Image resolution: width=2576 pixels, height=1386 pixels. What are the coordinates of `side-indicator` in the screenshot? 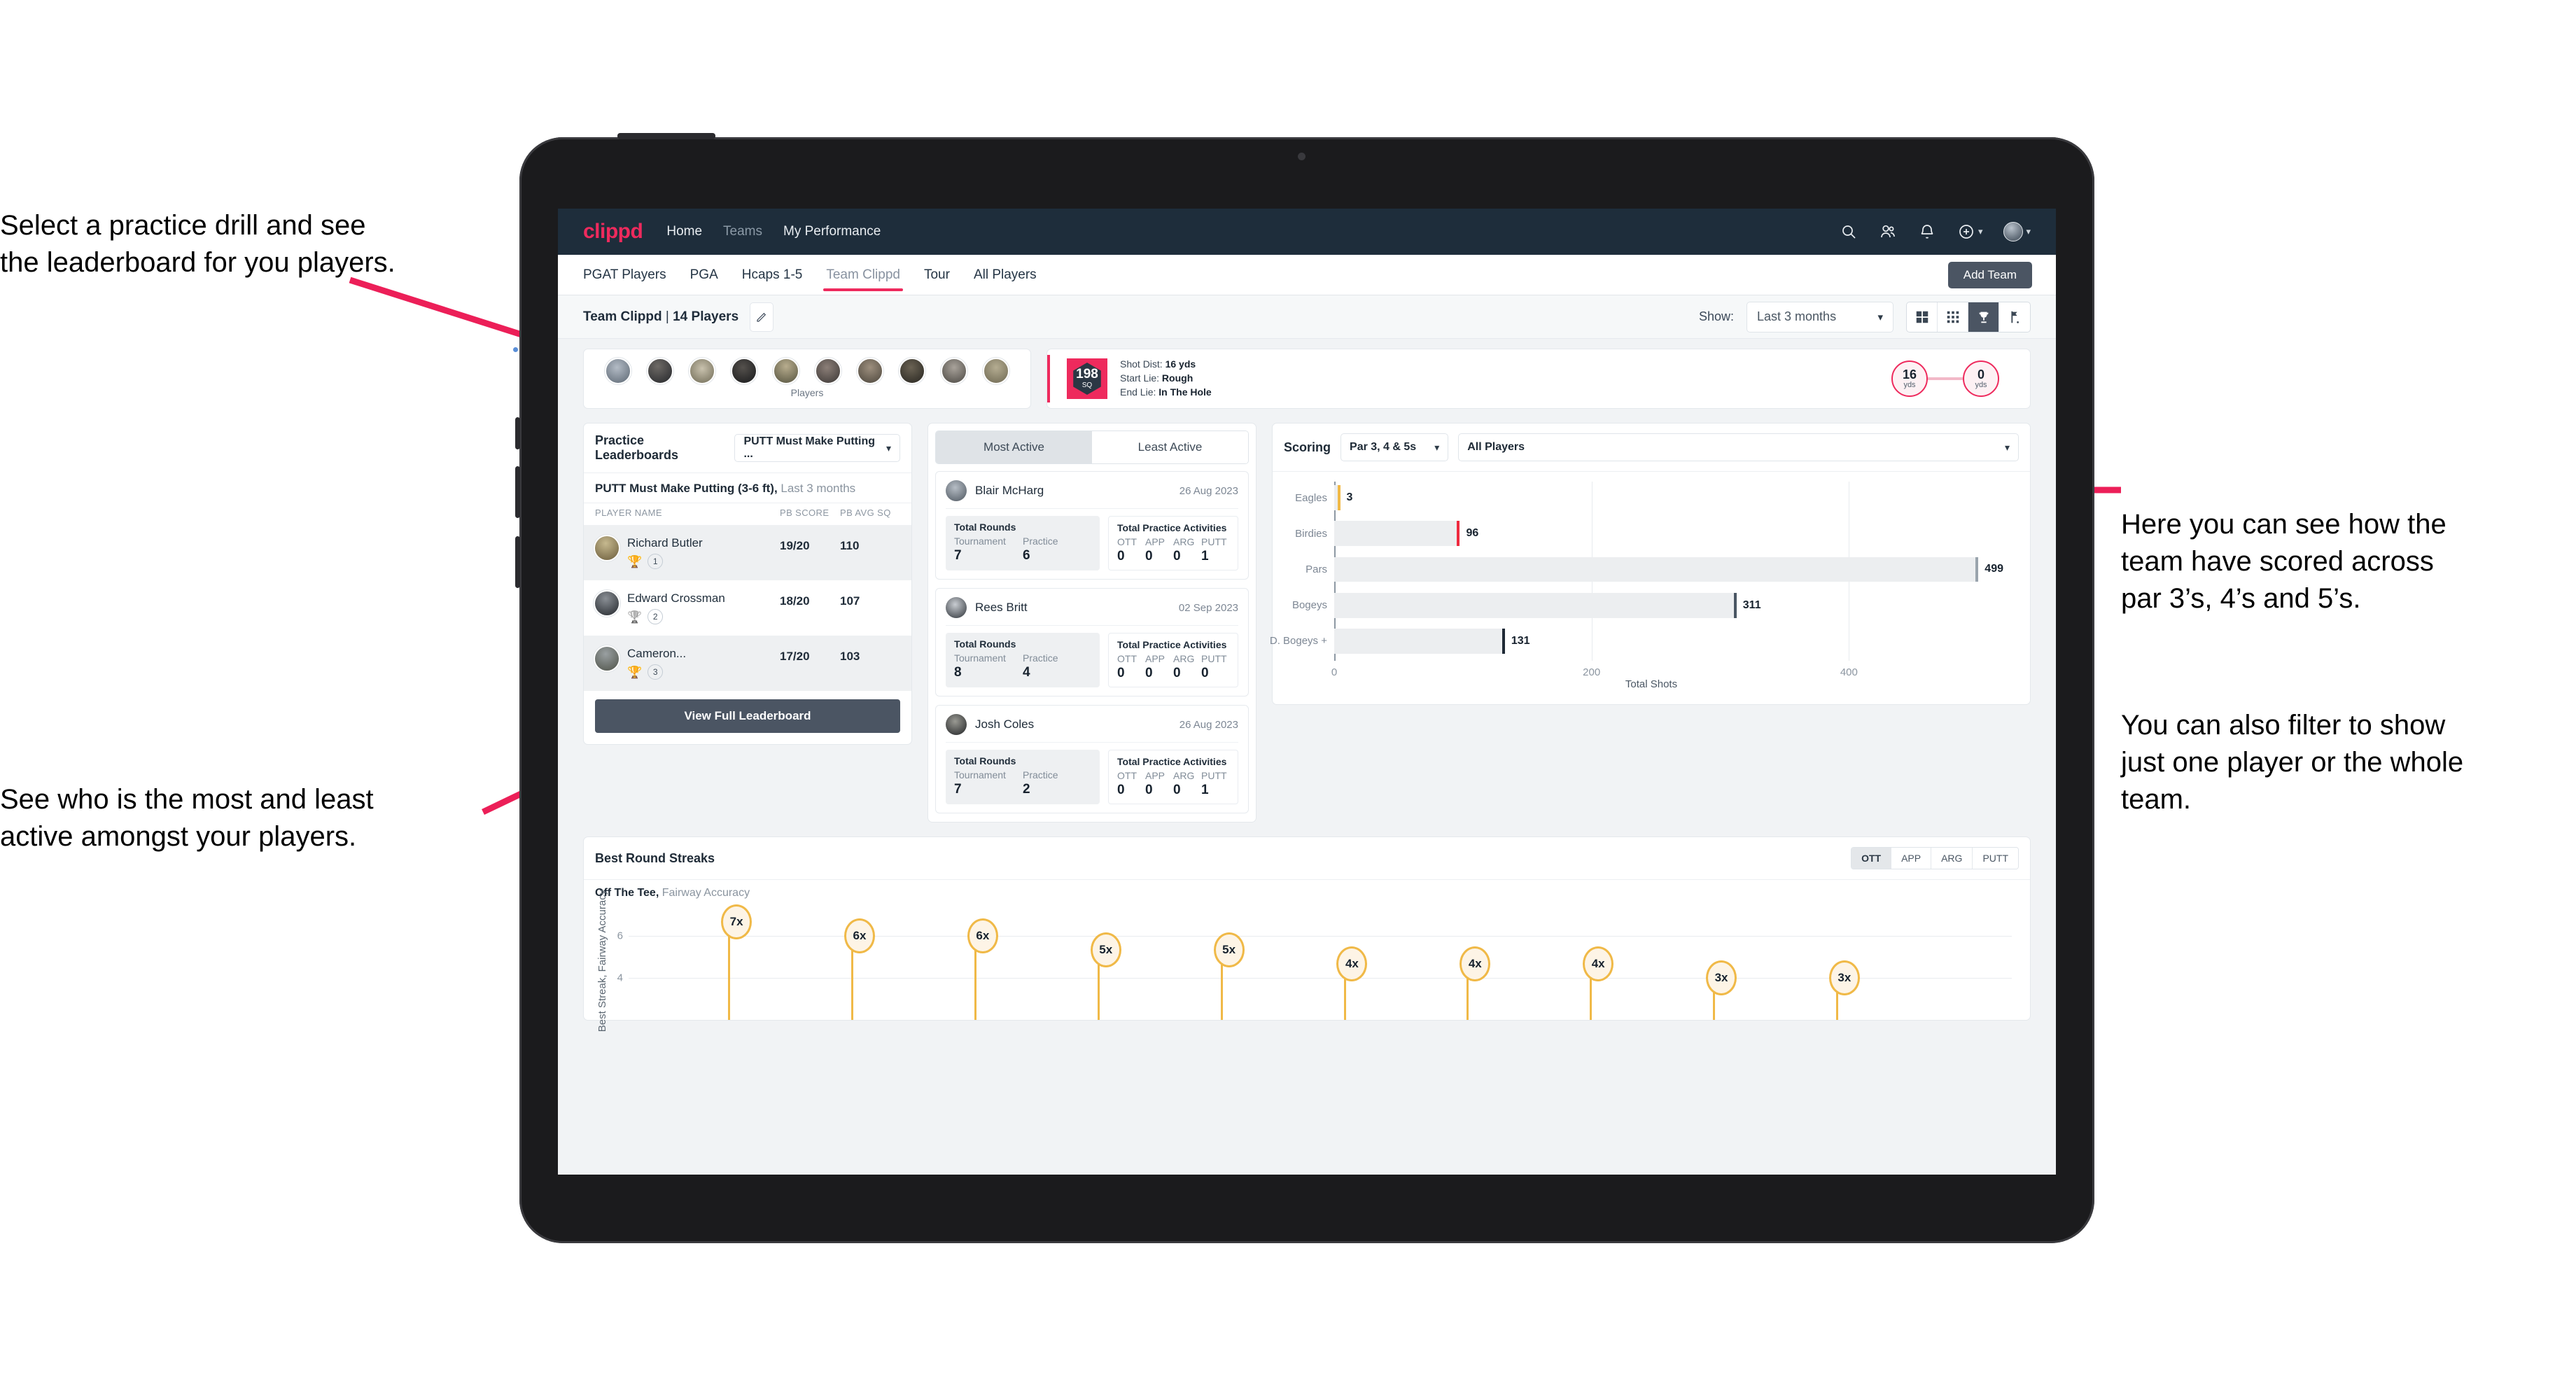 It's located at (515, 349).